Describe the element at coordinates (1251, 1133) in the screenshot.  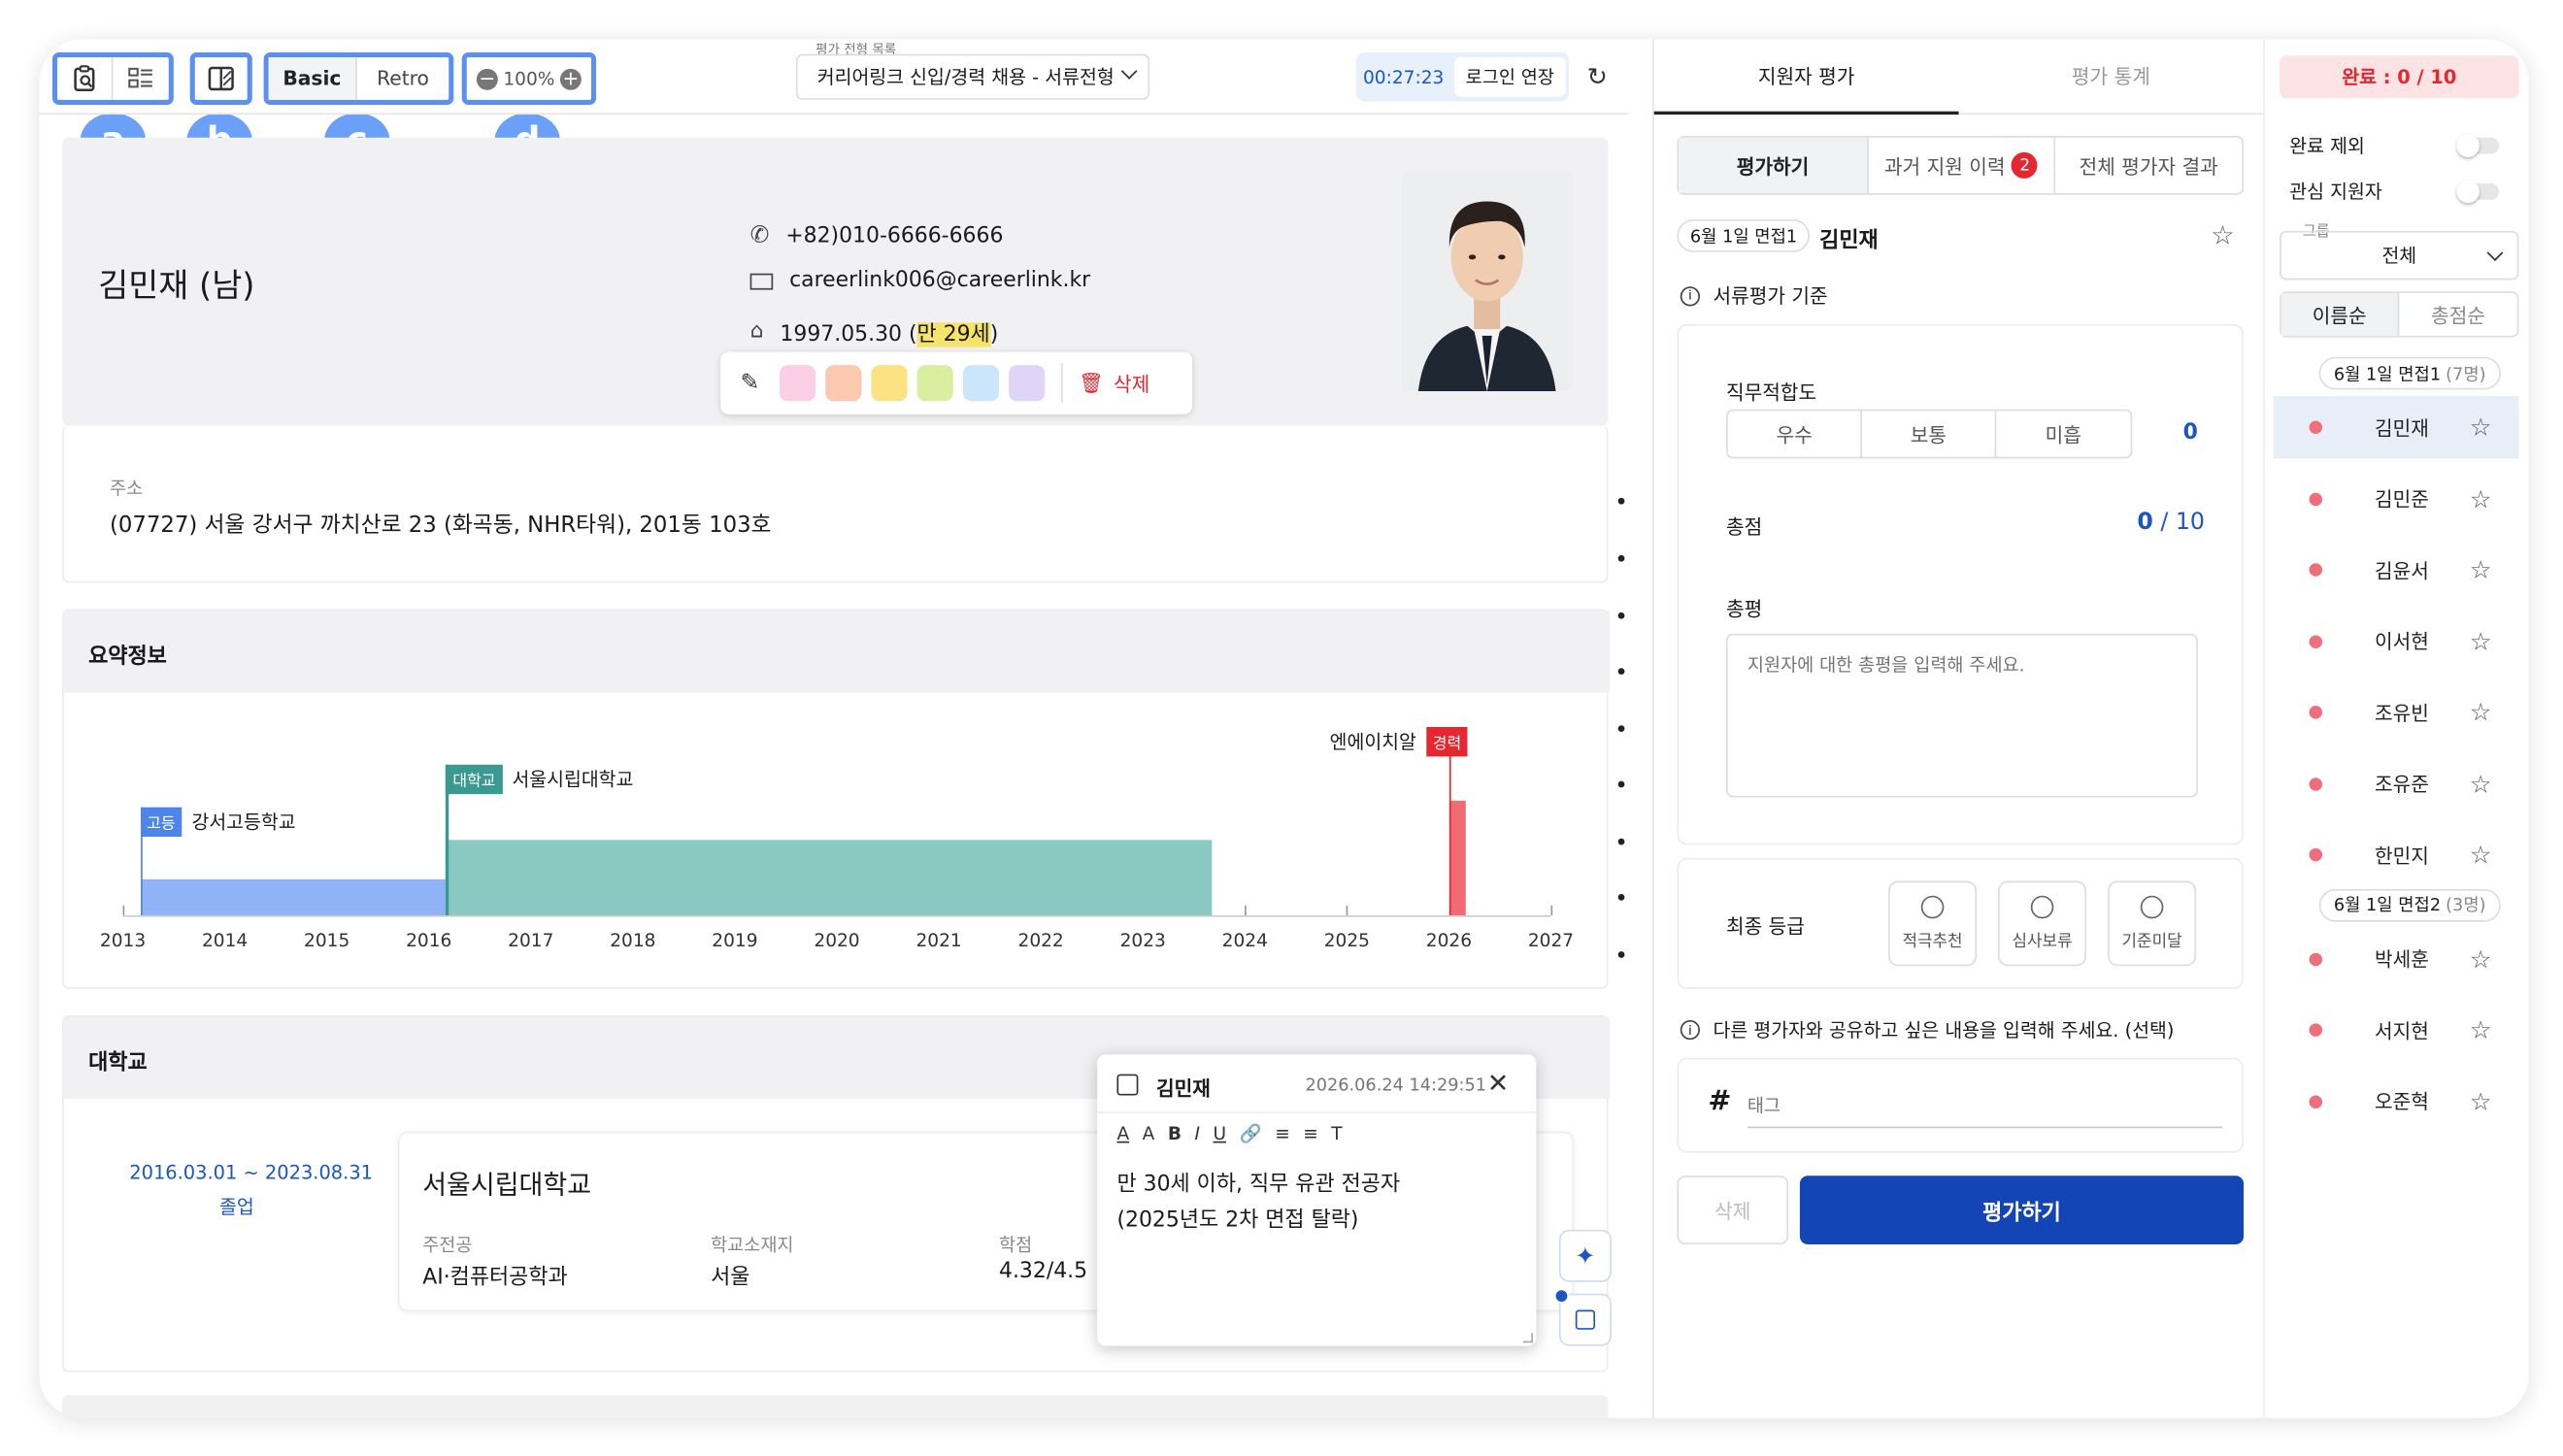
I see `link-icon: 🔗` at that location.